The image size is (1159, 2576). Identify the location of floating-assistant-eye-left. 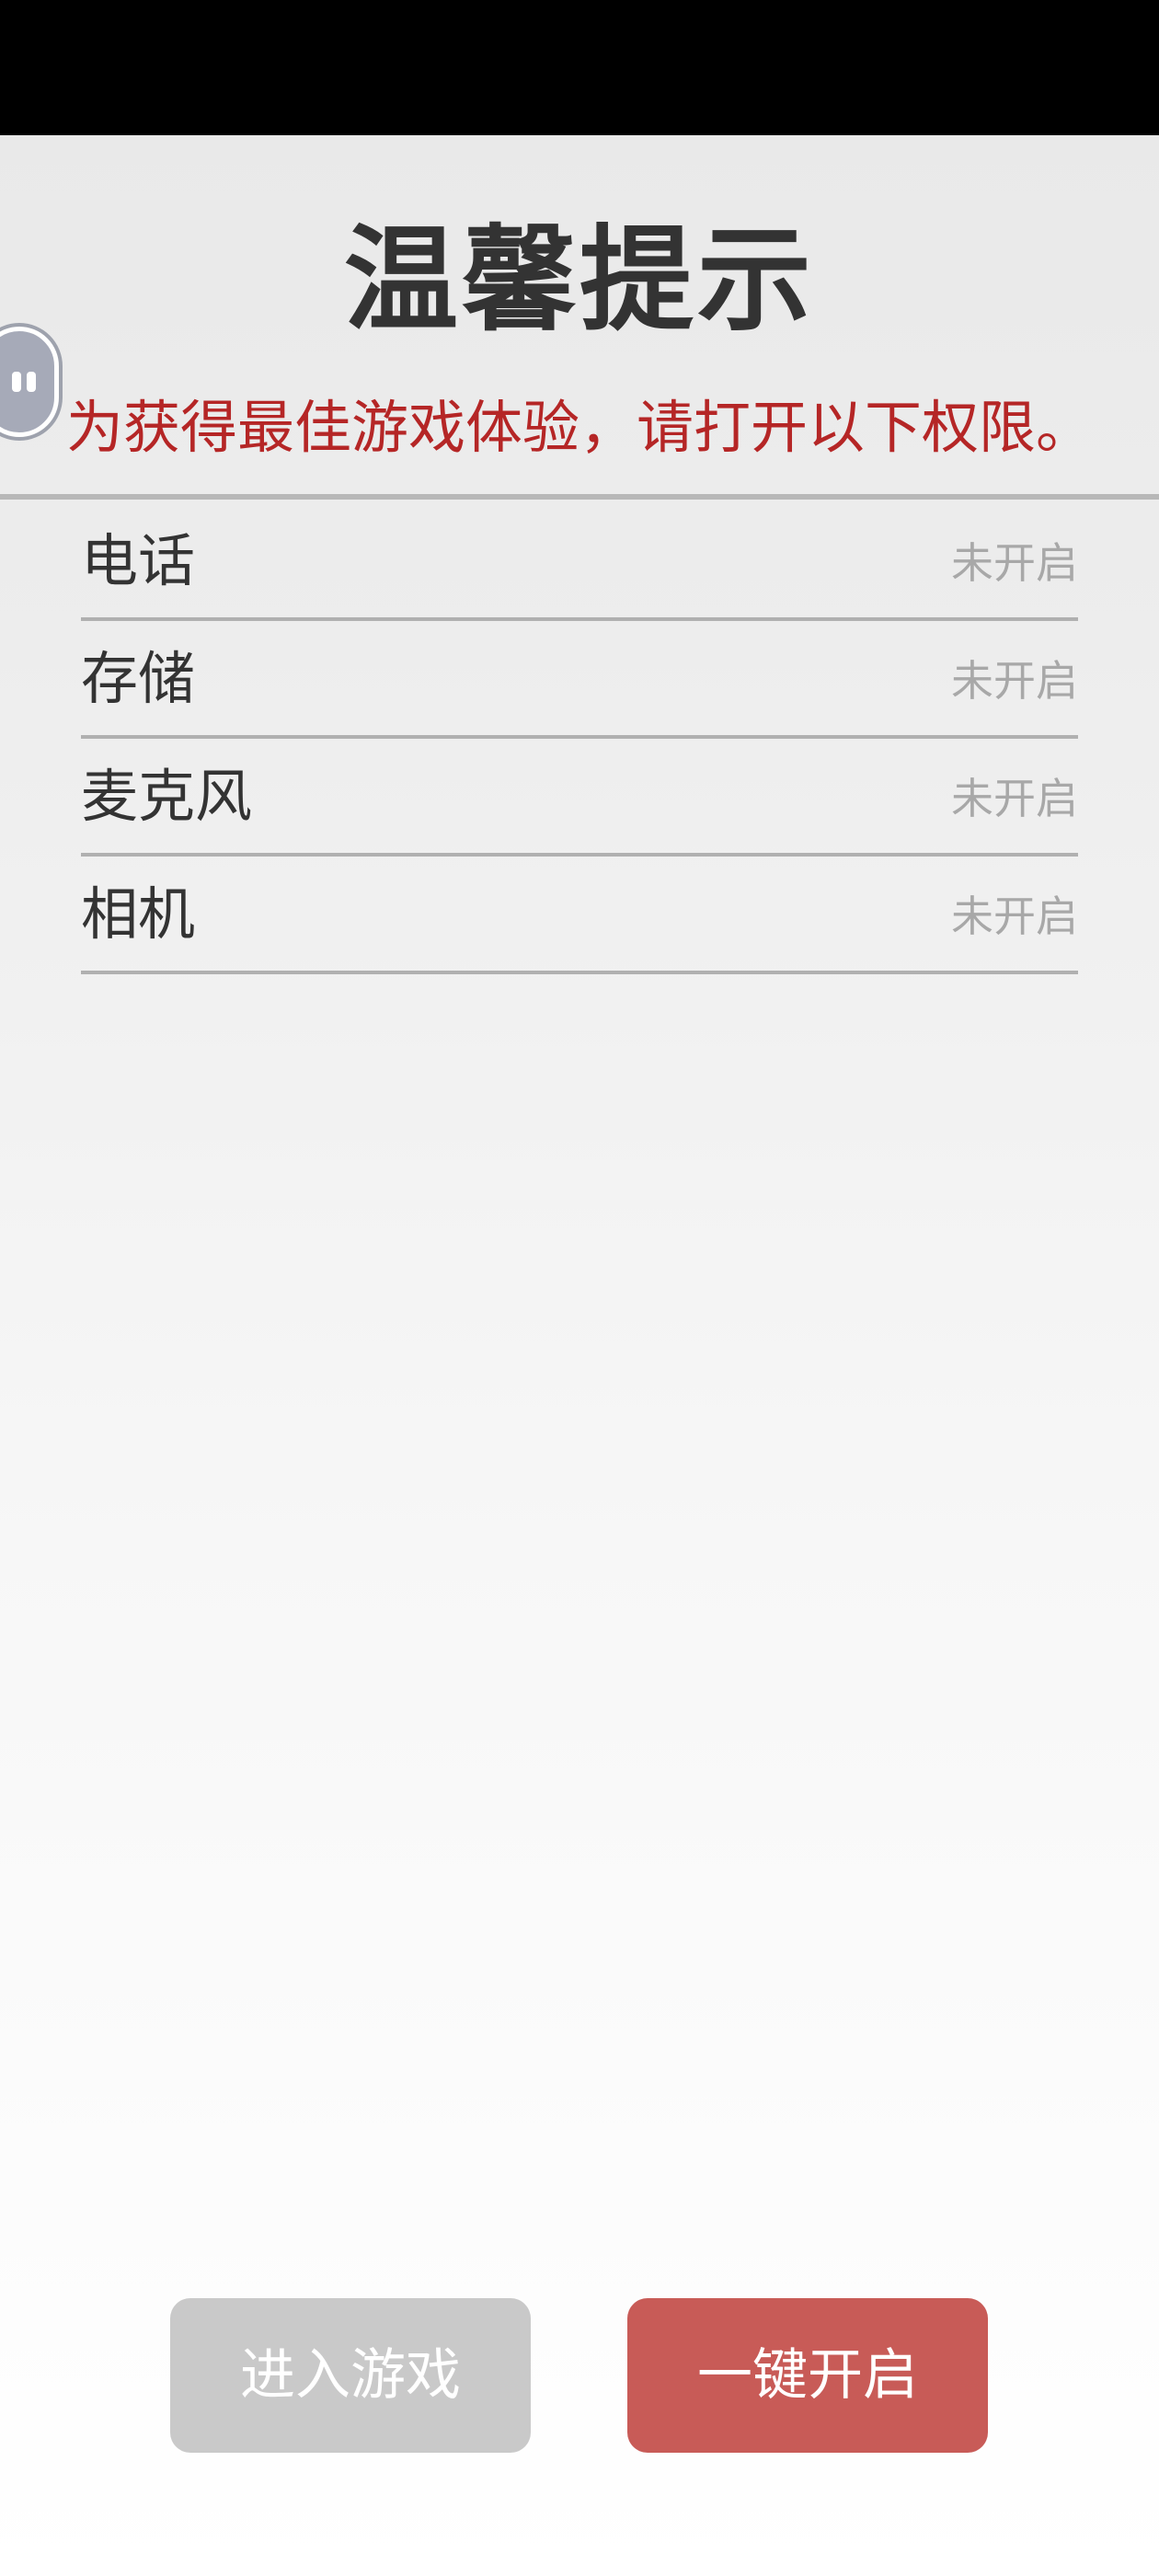
(16, 382).